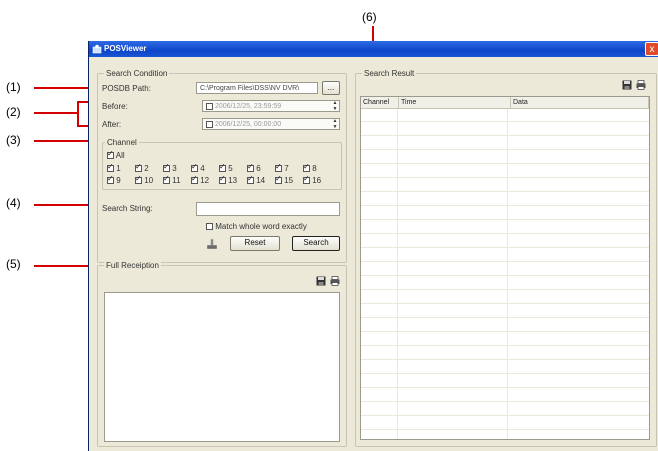  Describe the element at coordinates (209, 106) in the screenshot. I see `before-checkbox` at that location.